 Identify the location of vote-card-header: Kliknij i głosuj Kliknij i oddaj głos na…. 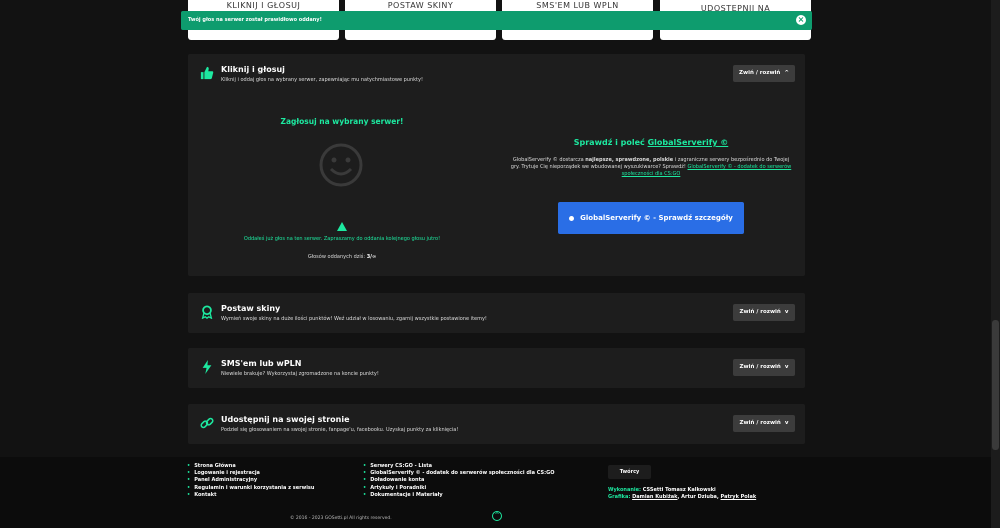
(496, 74).